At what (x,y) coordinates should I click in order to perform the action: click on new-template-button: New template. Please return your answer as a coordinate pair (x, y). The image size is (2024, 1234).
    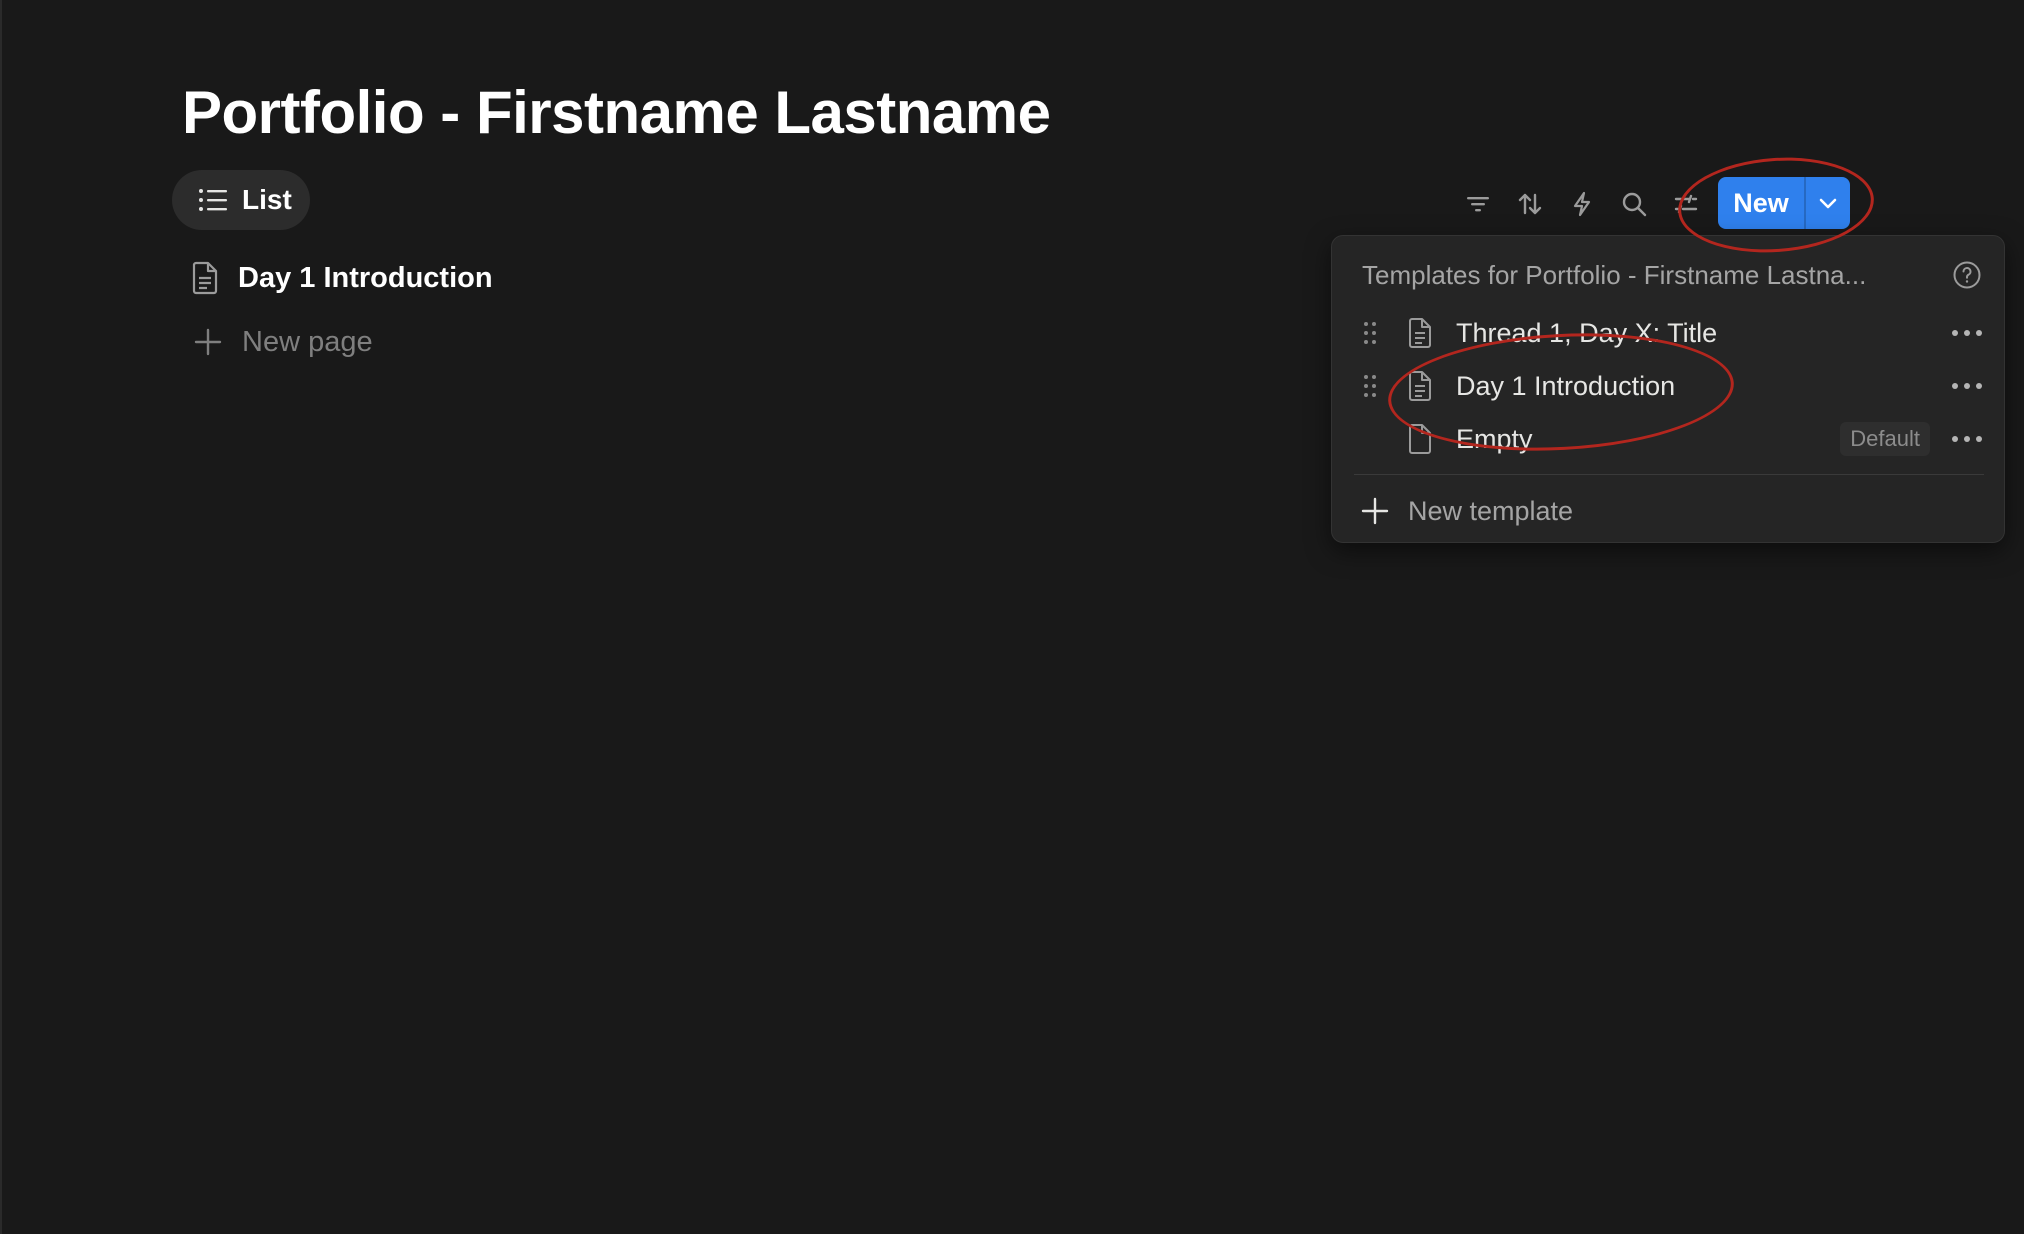
    Looking at the image, I should click on (1669, 511).